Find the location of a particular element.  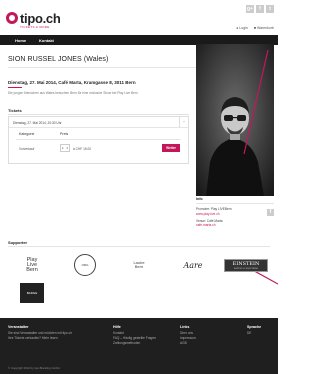

accent-bar is located at coordinates (15, 87).